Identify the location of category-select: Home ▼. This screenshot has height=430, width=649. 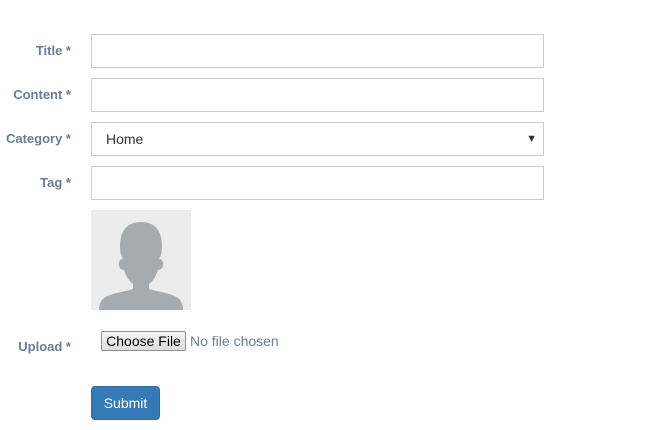
(317, 139).